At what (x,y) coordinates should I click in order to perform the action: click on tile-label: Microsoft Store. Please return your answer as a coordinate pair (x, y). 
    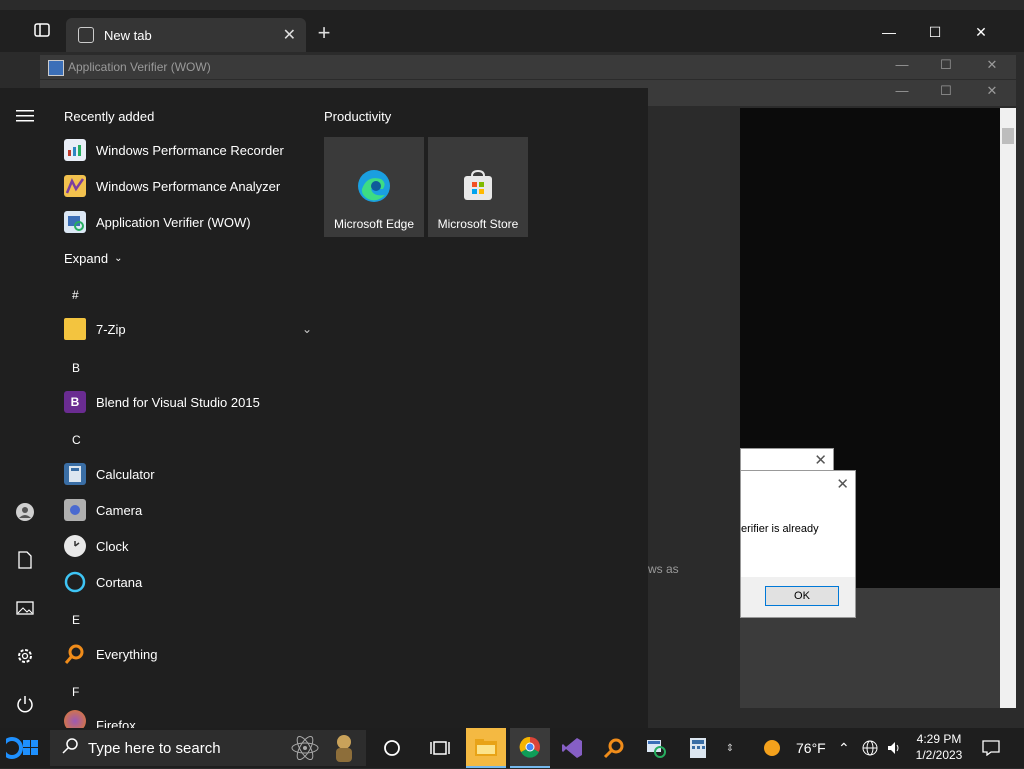
    Looking at the image, I should click on (478, 224).